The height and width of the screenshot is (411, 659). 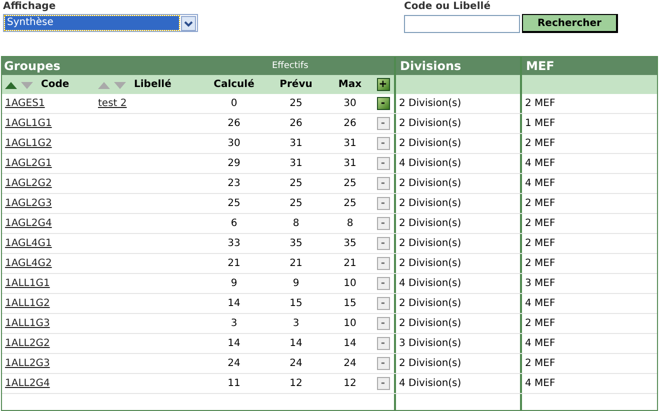 I want to click on column-header: Libellé, so click(x=153, y=84).